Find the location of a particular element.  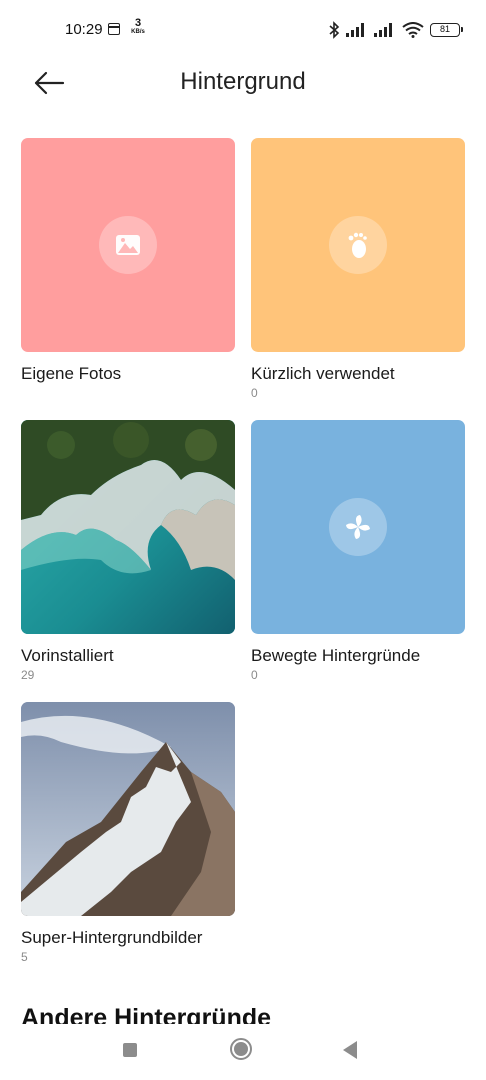

tile-label: Eigene Fotos is located at coordinates (71, 373).